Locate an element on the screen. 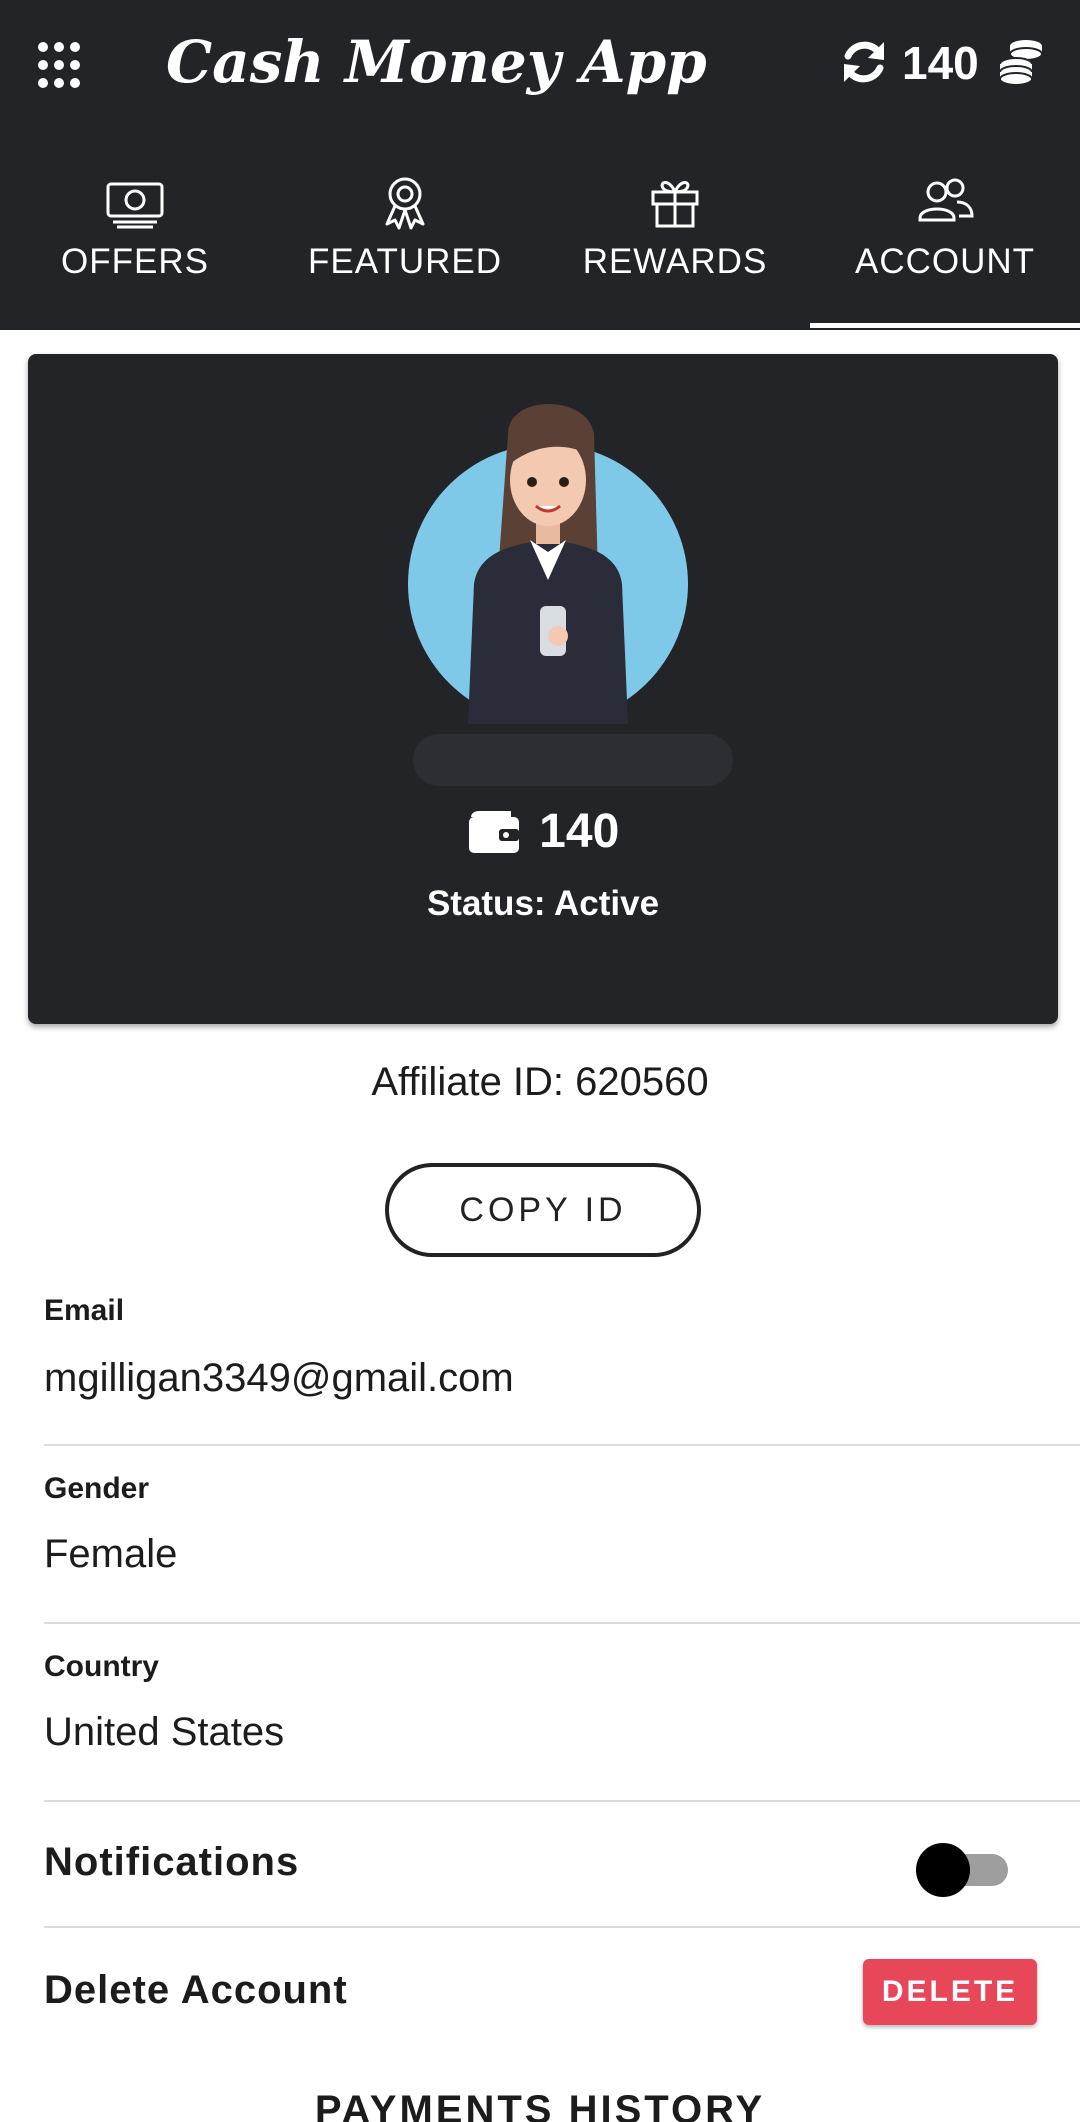 This screenshot has height=2122, width=1080. coins-stack-icon is located at coordinates (1021, 63).